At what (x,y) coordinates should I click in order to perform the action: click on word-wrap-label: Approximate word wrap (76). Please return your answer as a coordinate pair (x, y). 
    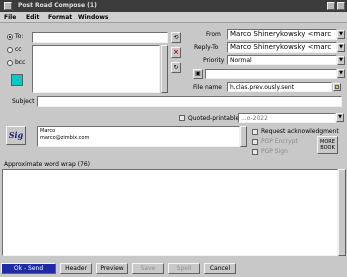
    Looking at the image, I should click on (47, 164).